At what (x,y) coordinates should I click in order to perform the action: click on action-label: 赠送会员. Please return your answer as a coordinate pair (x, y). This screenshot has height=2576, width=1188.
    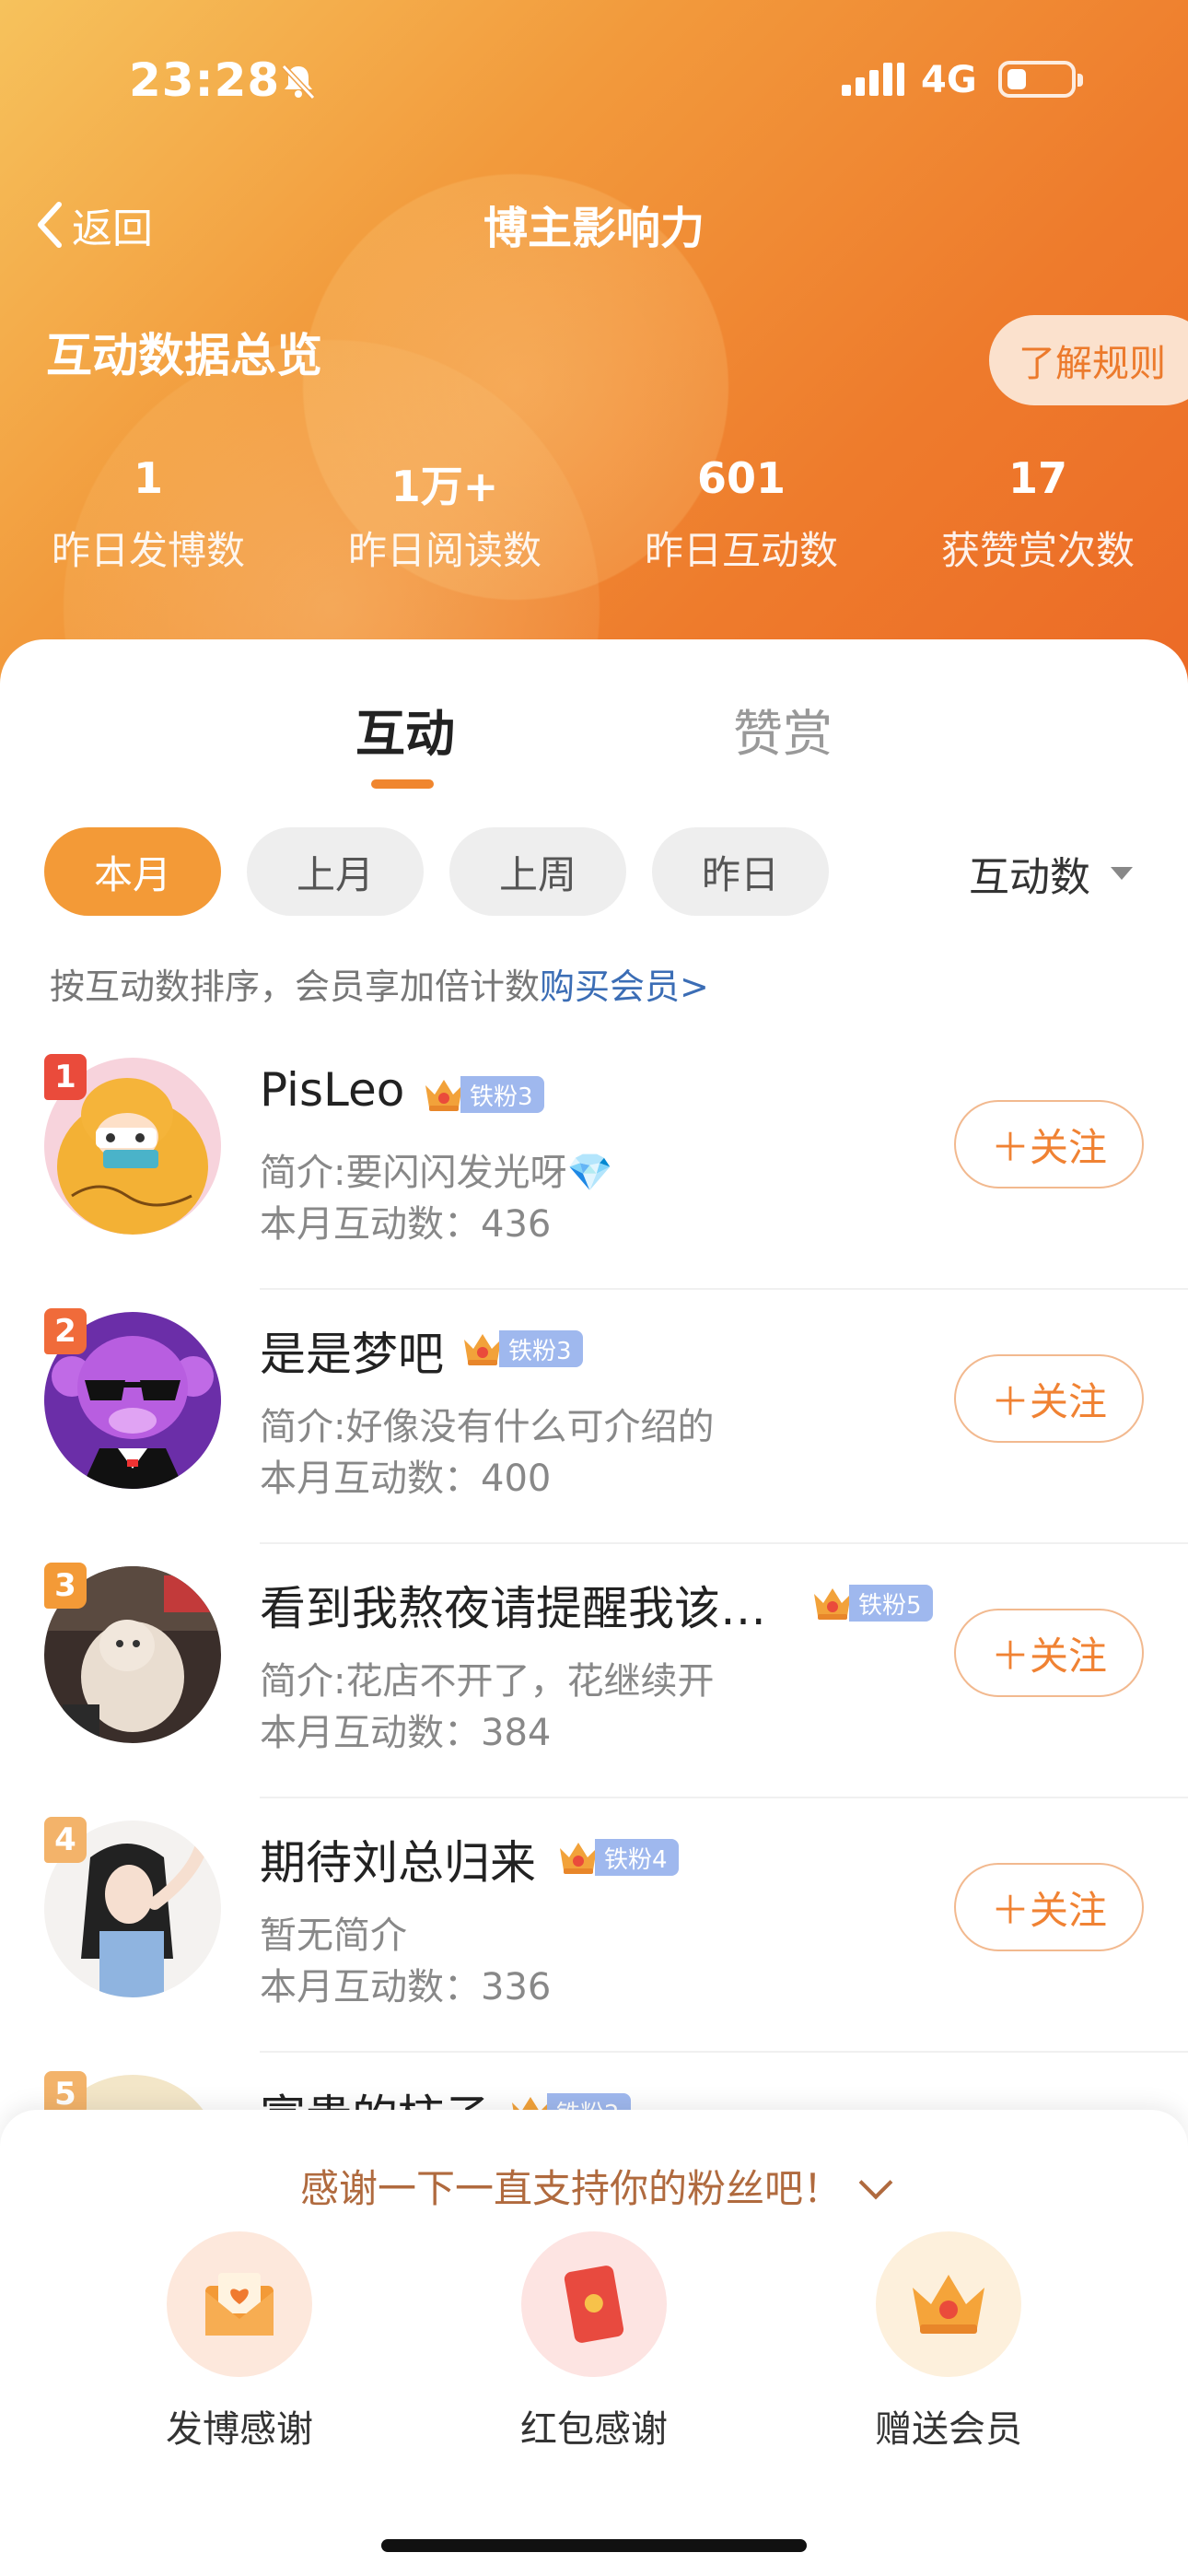
    Looking at the image, I should click on (948, 2429).